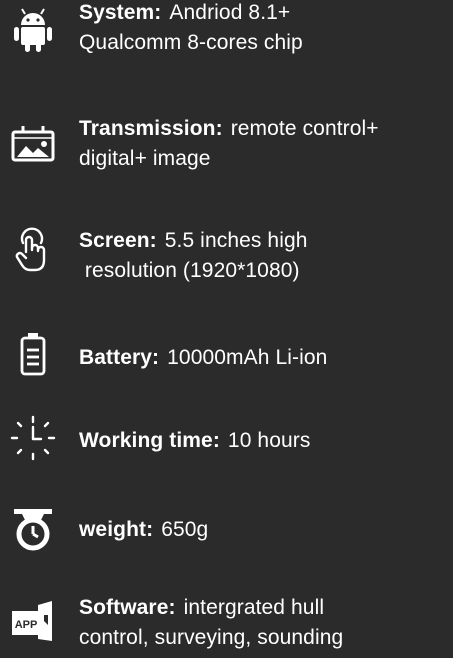  I want to click on spec-value-continued: Qualcomm 8-cores chip, so click(191, 42).